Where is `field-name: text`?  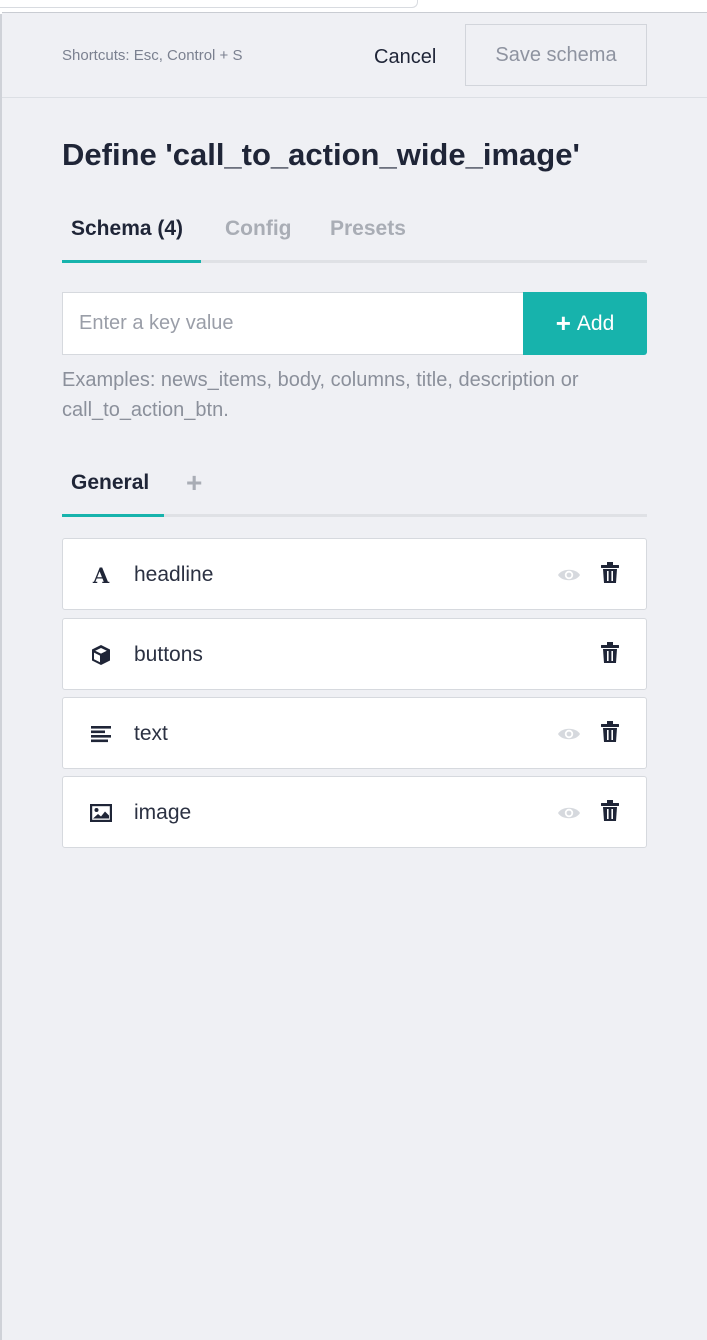
field-name: text is located at coordinates (151, 733).